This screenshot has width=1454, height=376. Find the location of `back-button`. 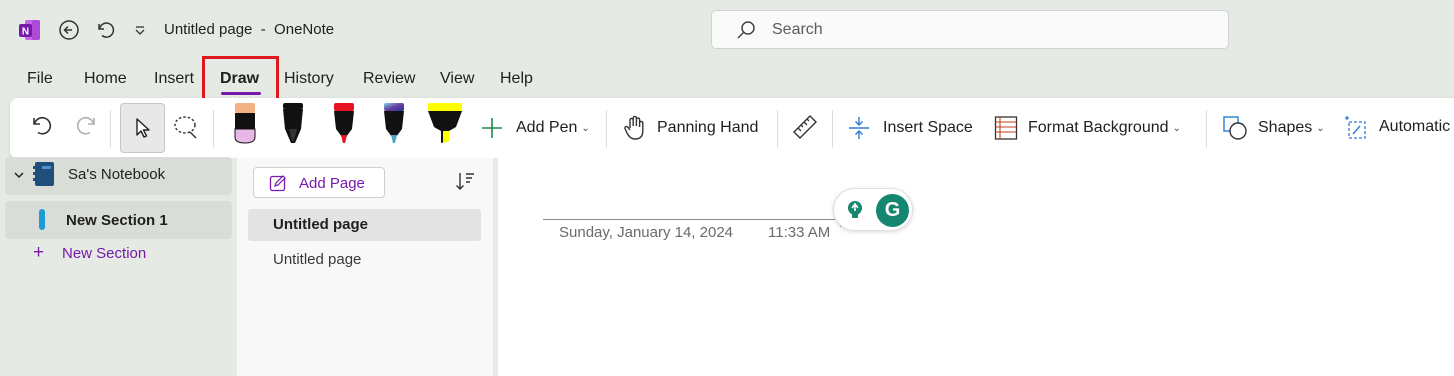

back-button is located at coordinates (69, 30).